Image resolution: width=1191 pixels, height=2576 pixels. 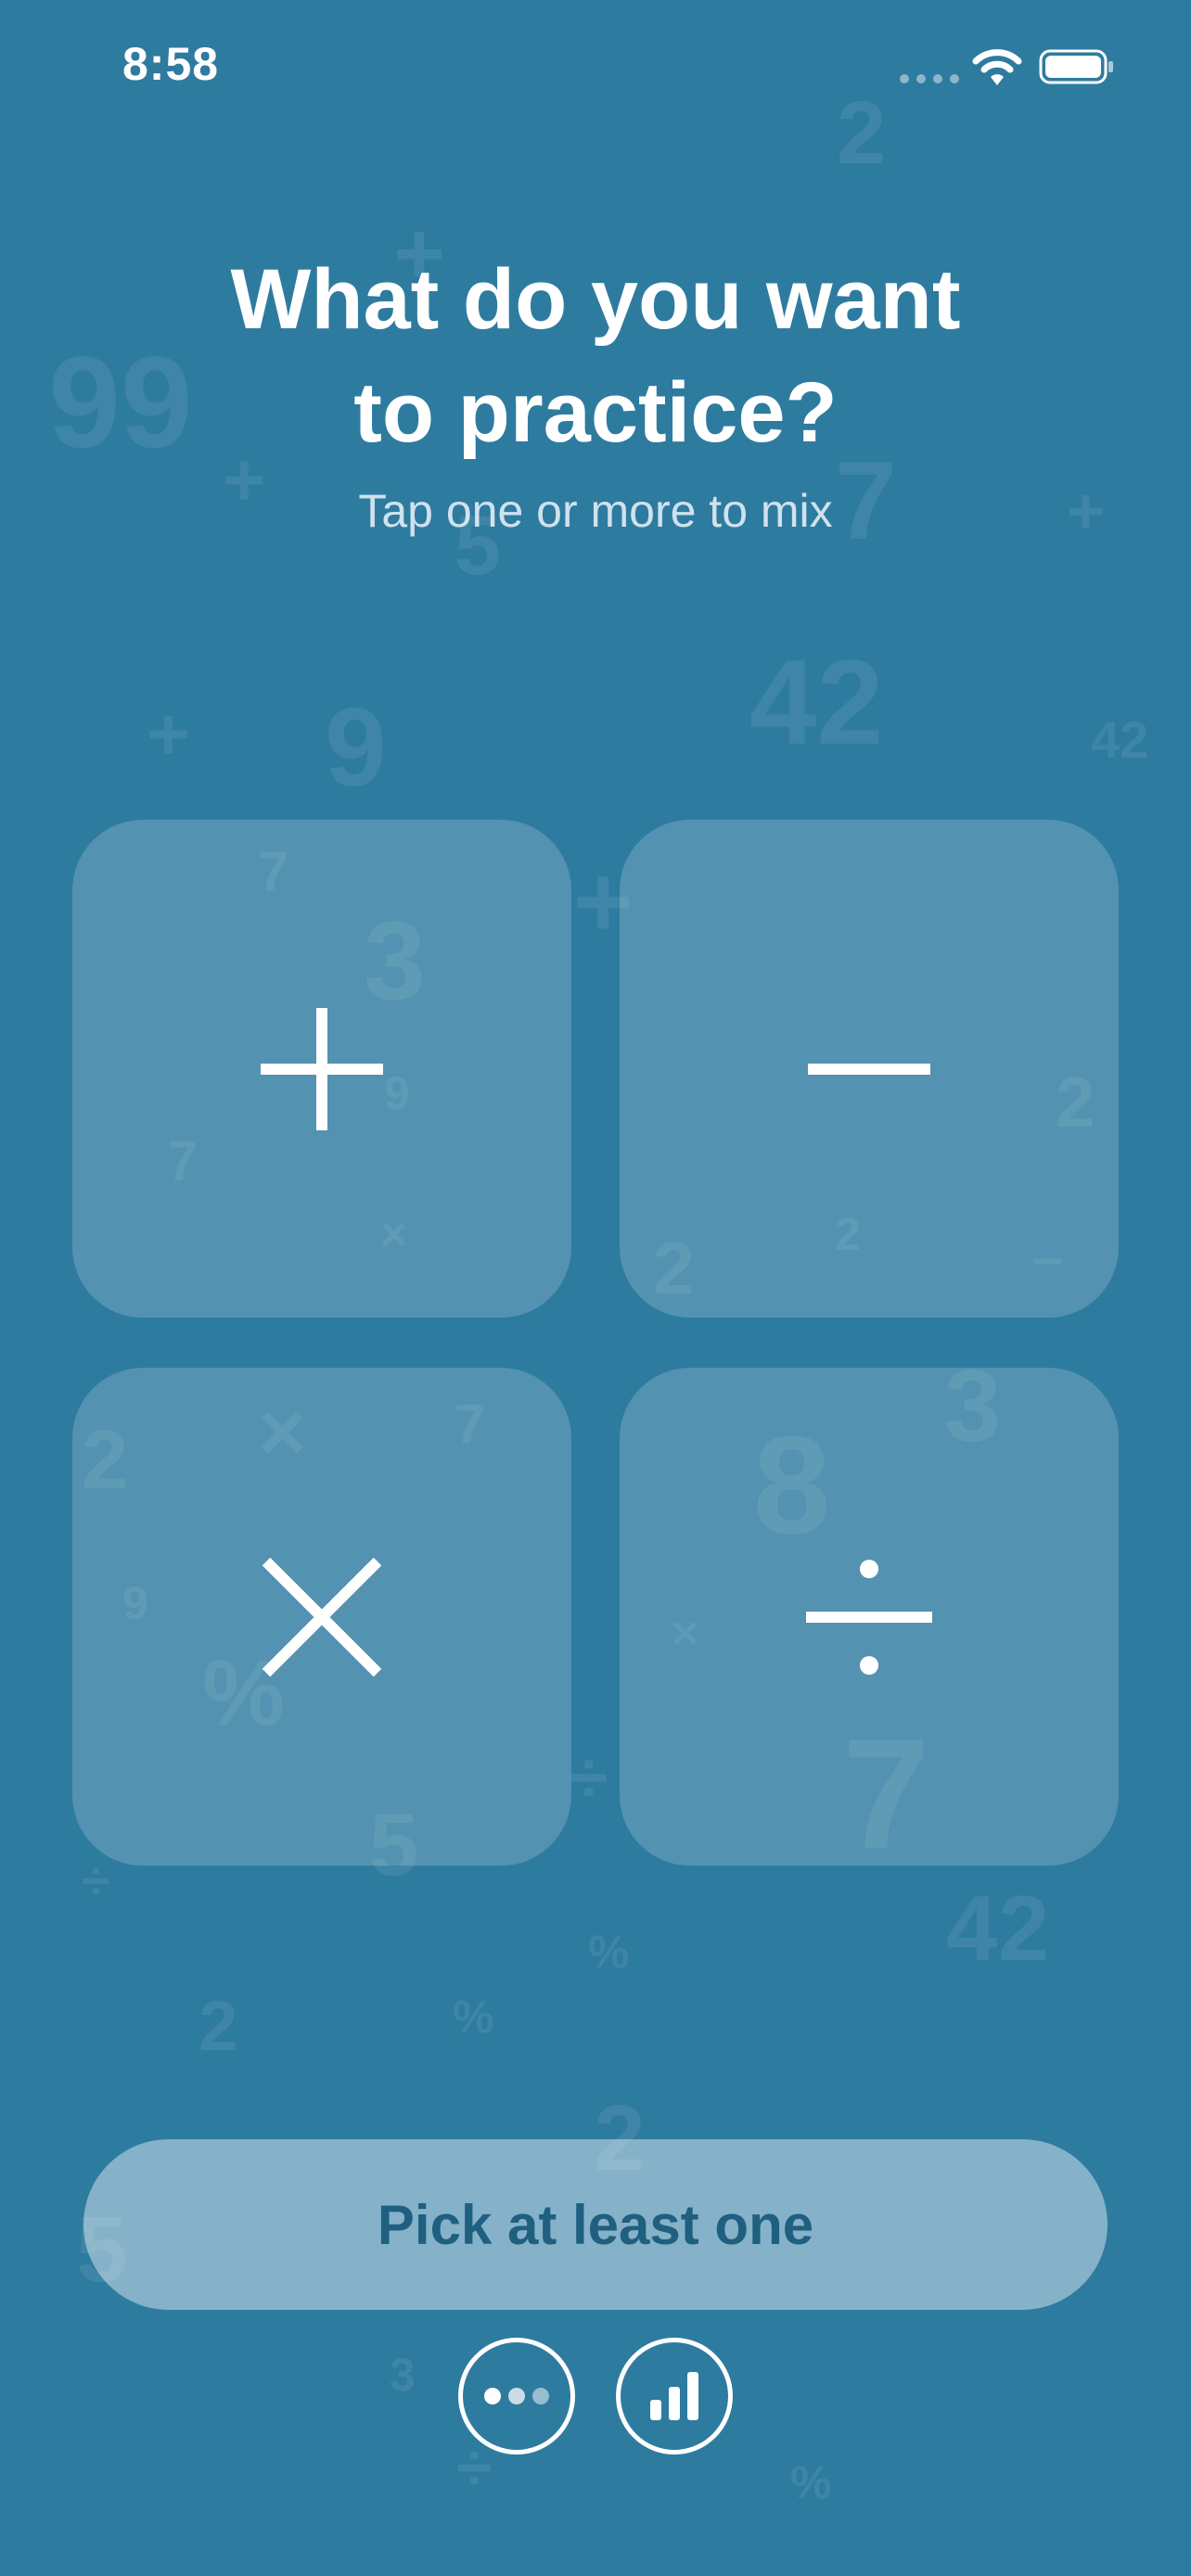 I want to click on status-bar: 8:58, so click(x=595, y=69).